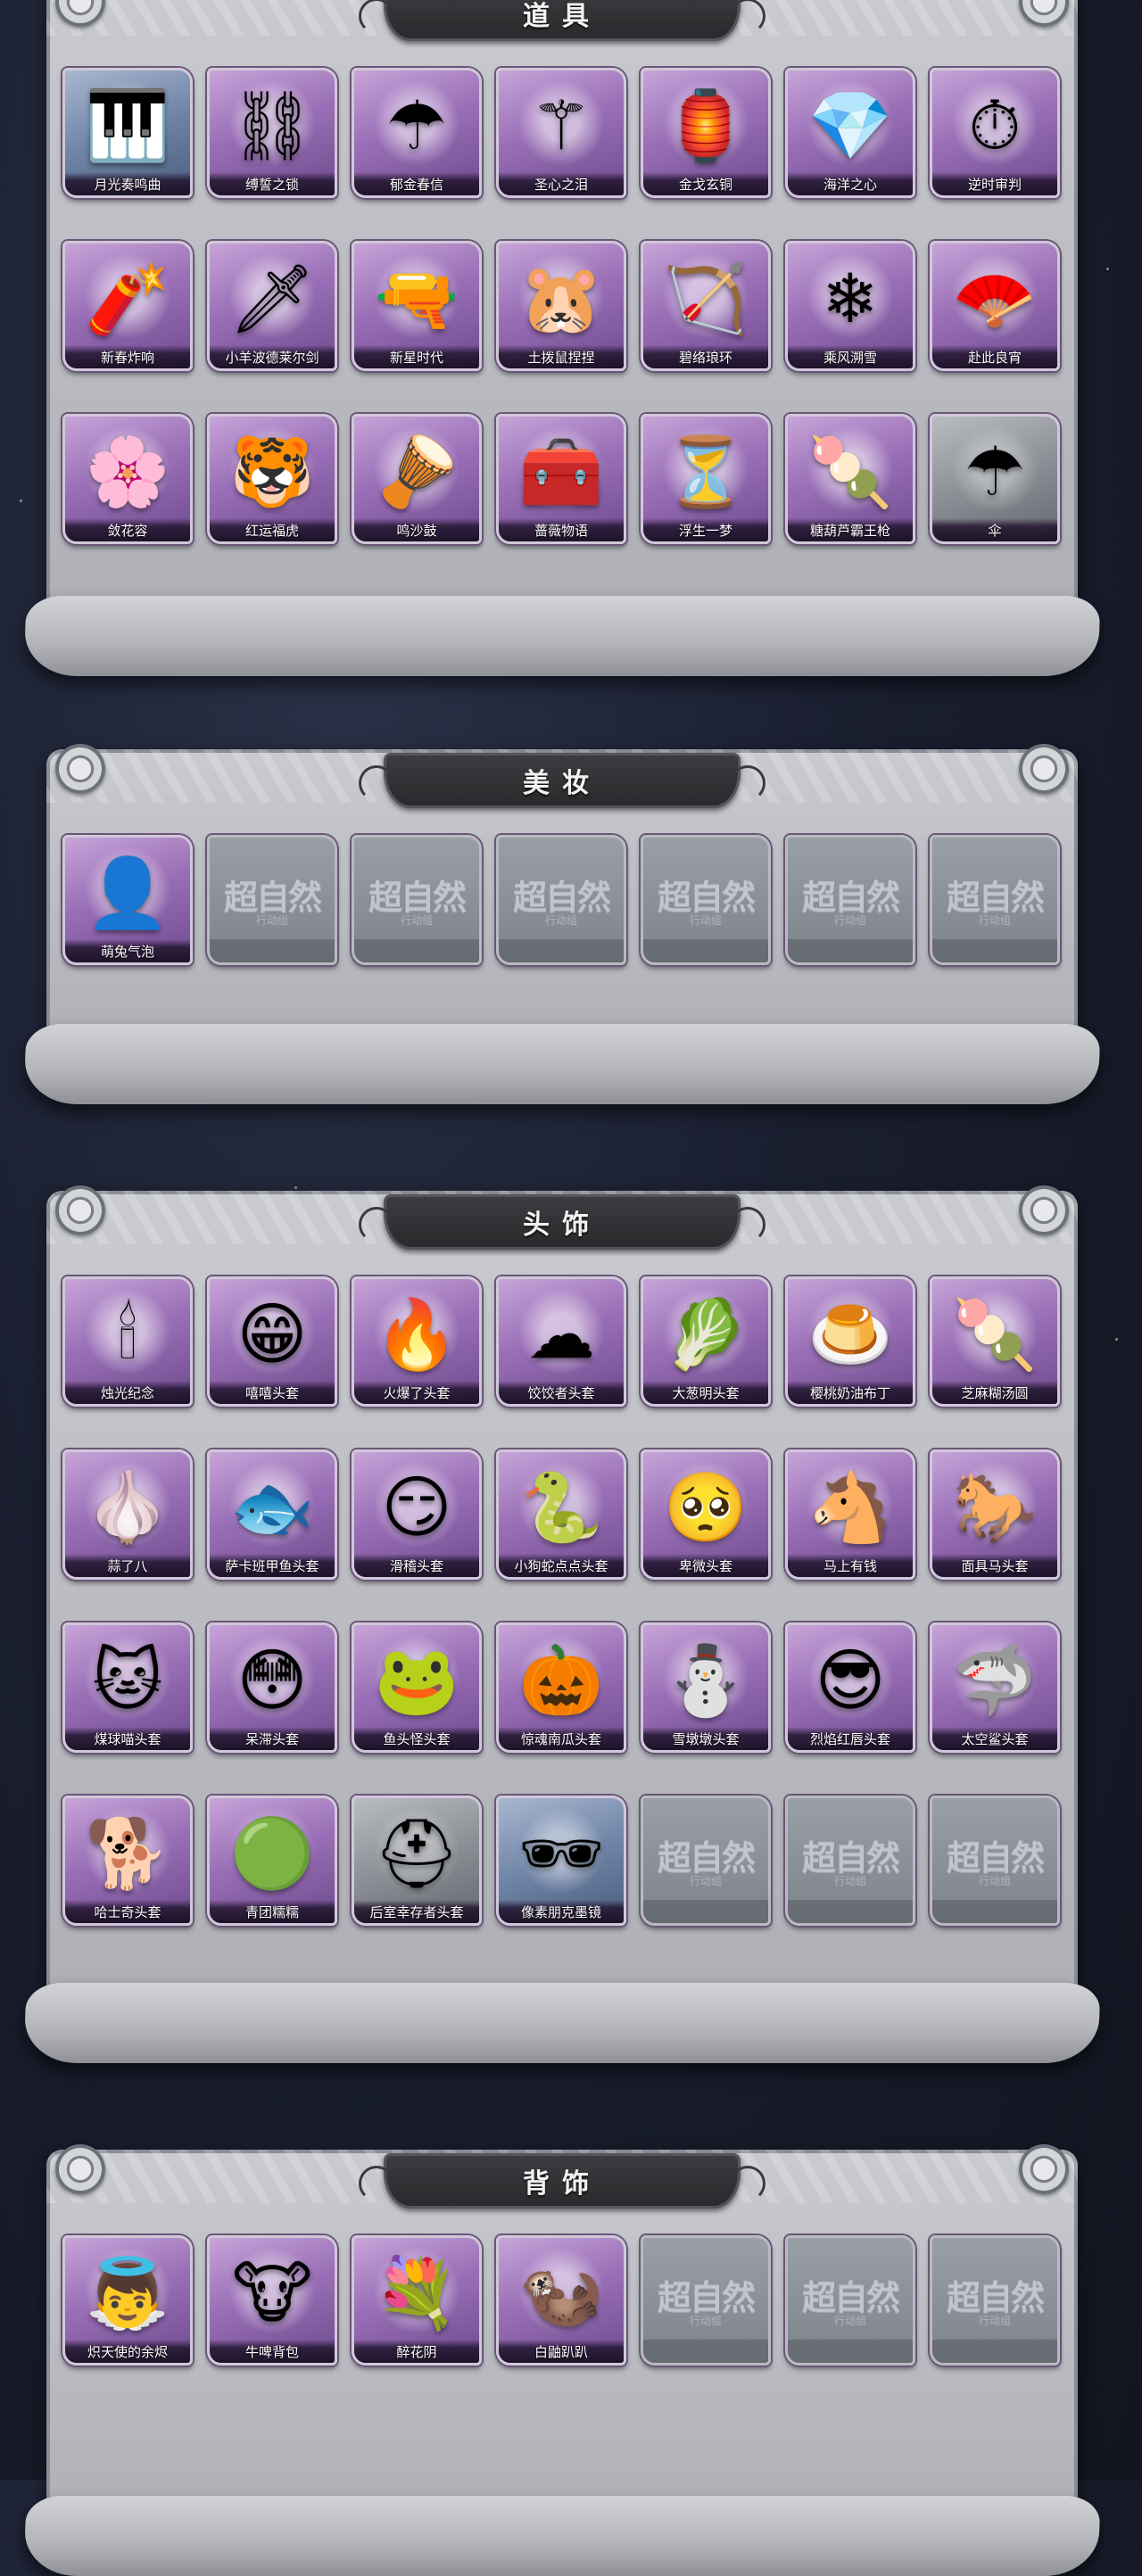  What do you see at coordinates (417, 2300) in the screenshot?
I see `item-card: 💐 醉花阴` at bounding box center [417, 2300].